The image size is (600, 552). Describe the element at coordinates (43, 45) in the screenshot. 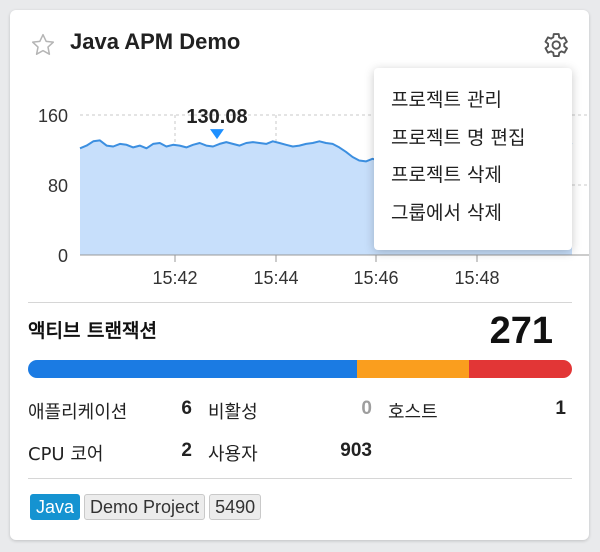

I see `star-outline-icon` at that location.